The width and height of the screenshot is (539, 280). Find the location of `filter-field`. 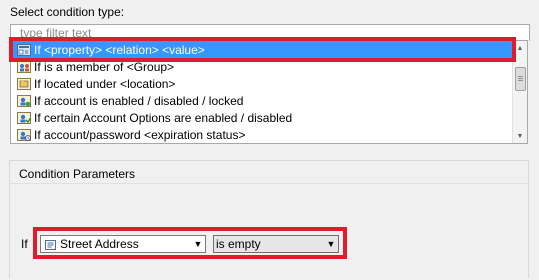

filter-field is located at coordinates (270, 32).